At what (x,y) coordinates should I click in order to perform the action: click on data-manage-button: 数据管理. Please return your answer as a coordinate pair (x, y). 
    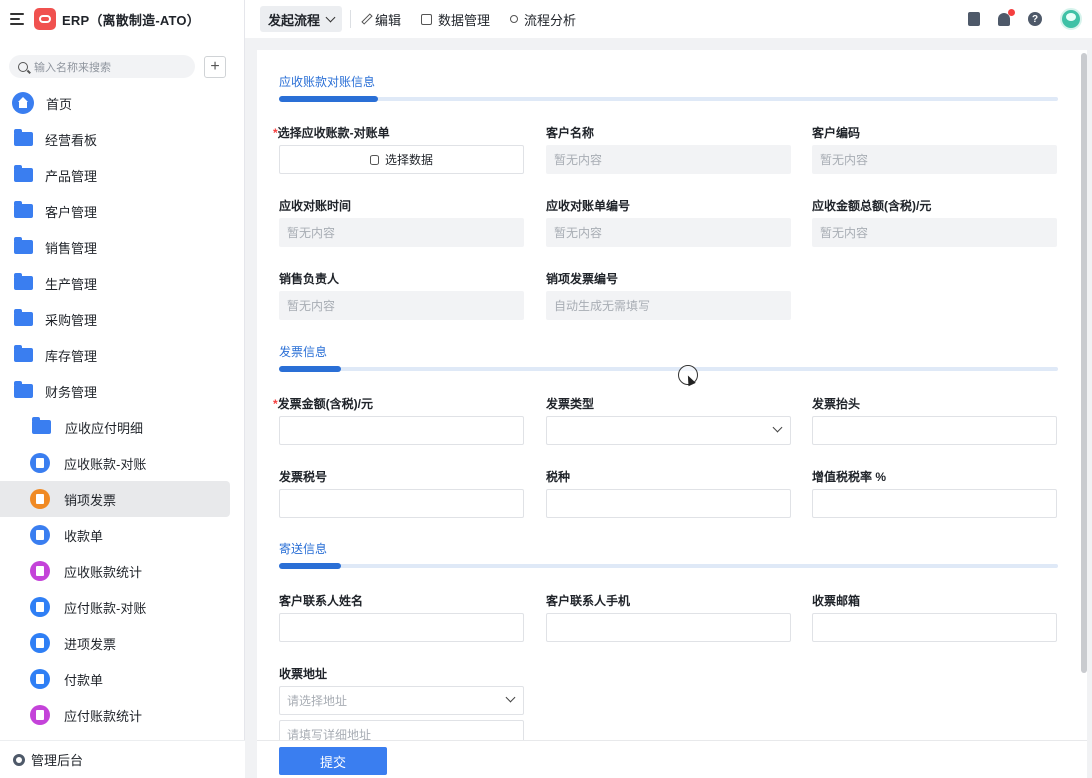
    Looking at the image, I should click on (455, 19).